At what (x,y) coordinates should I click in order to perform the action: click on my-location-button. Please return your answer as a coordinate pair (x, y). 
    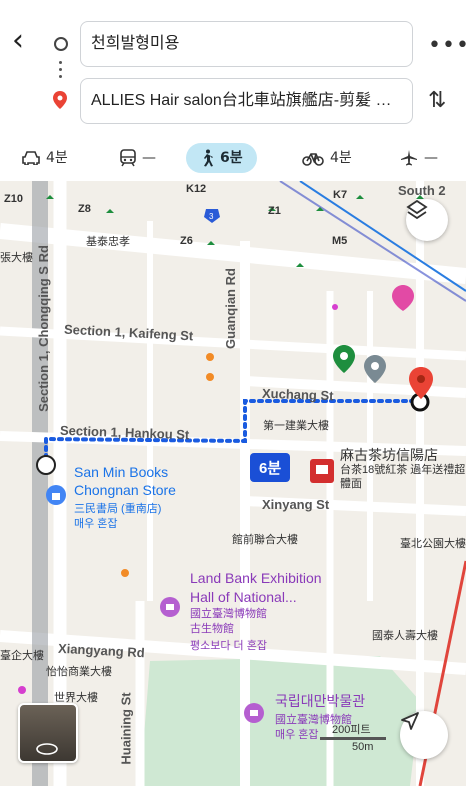
    Looking at the image, I should click on (424, 735).